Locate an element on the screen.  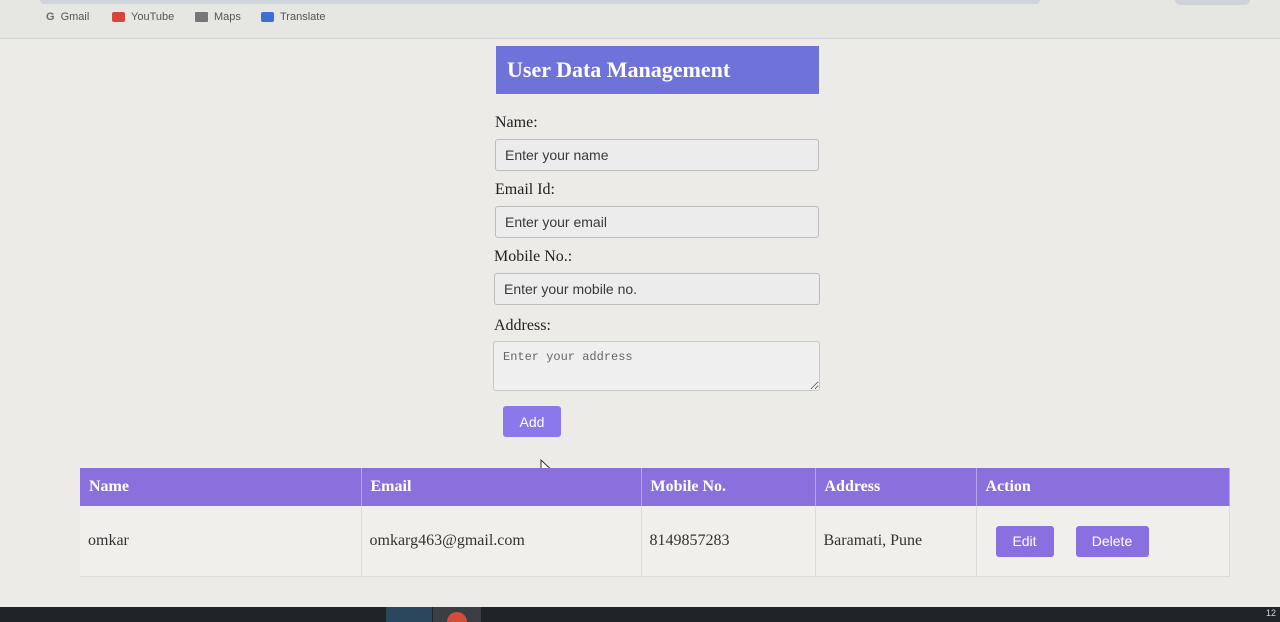
bookmark-label: Maps is located at coordinates (227, 17).